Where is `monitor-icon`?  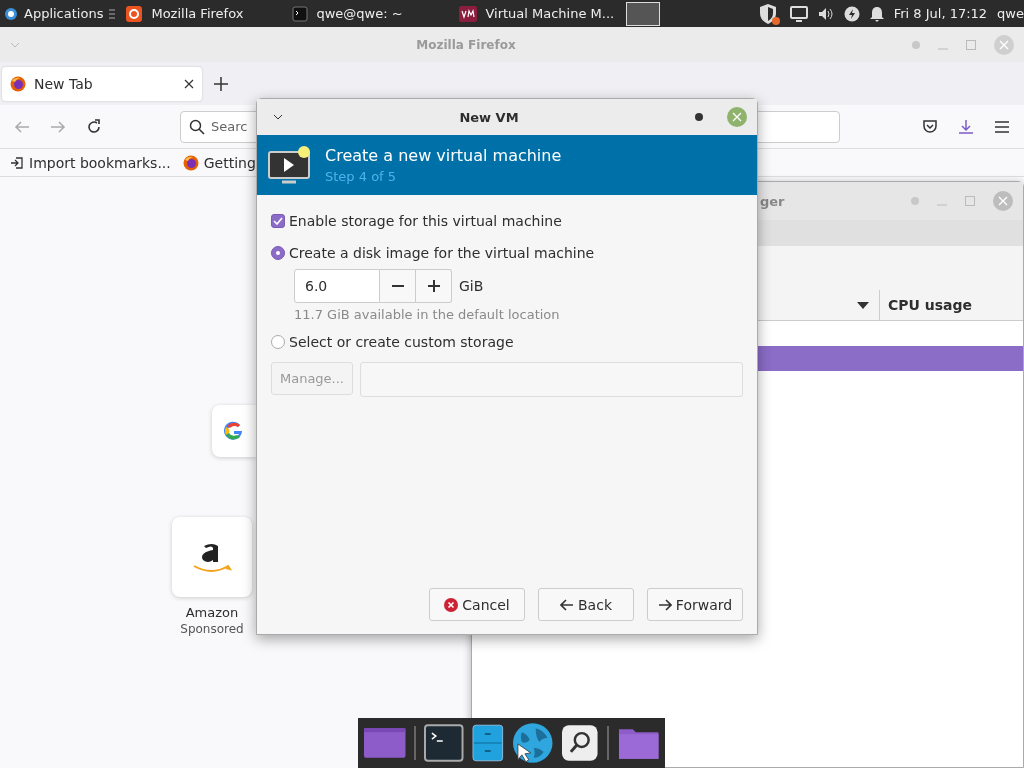 monitor-icon is located at coordinates (798, 13).